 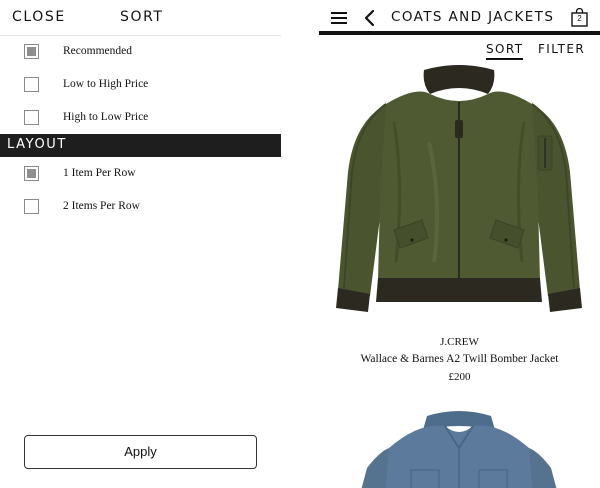 What do you see at coordinates (339, 18) in the screenshot?
I see `menu-icon` at bounding box center [339, 18].